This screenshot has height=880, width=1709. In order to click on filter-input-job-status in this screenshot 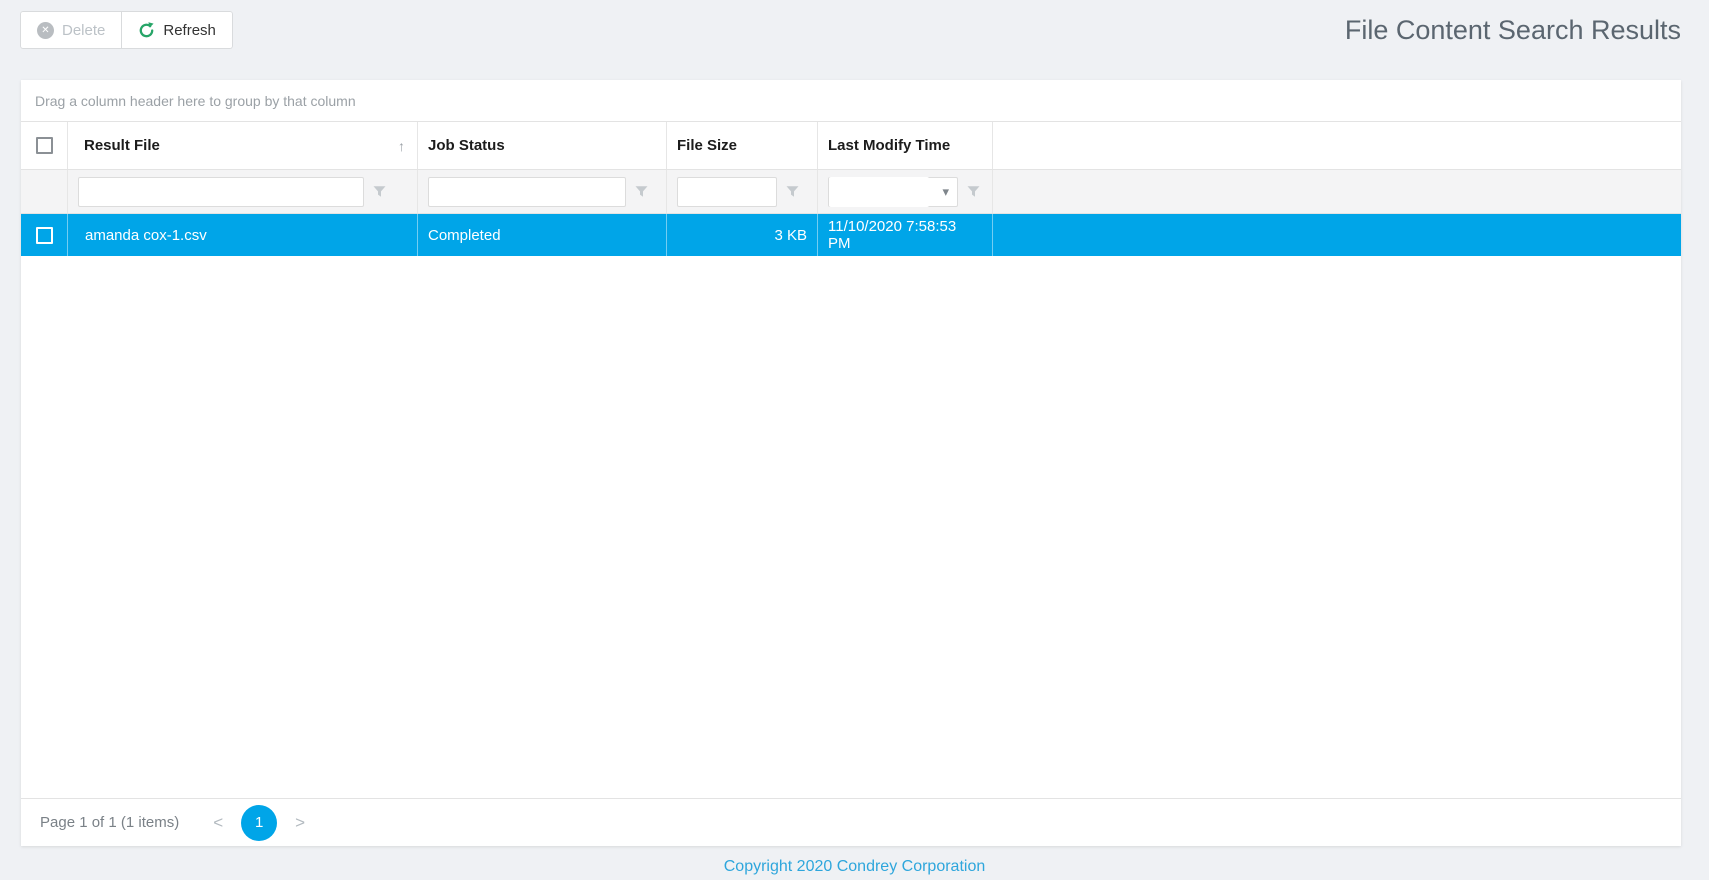, I will do `click(527, 191)`.